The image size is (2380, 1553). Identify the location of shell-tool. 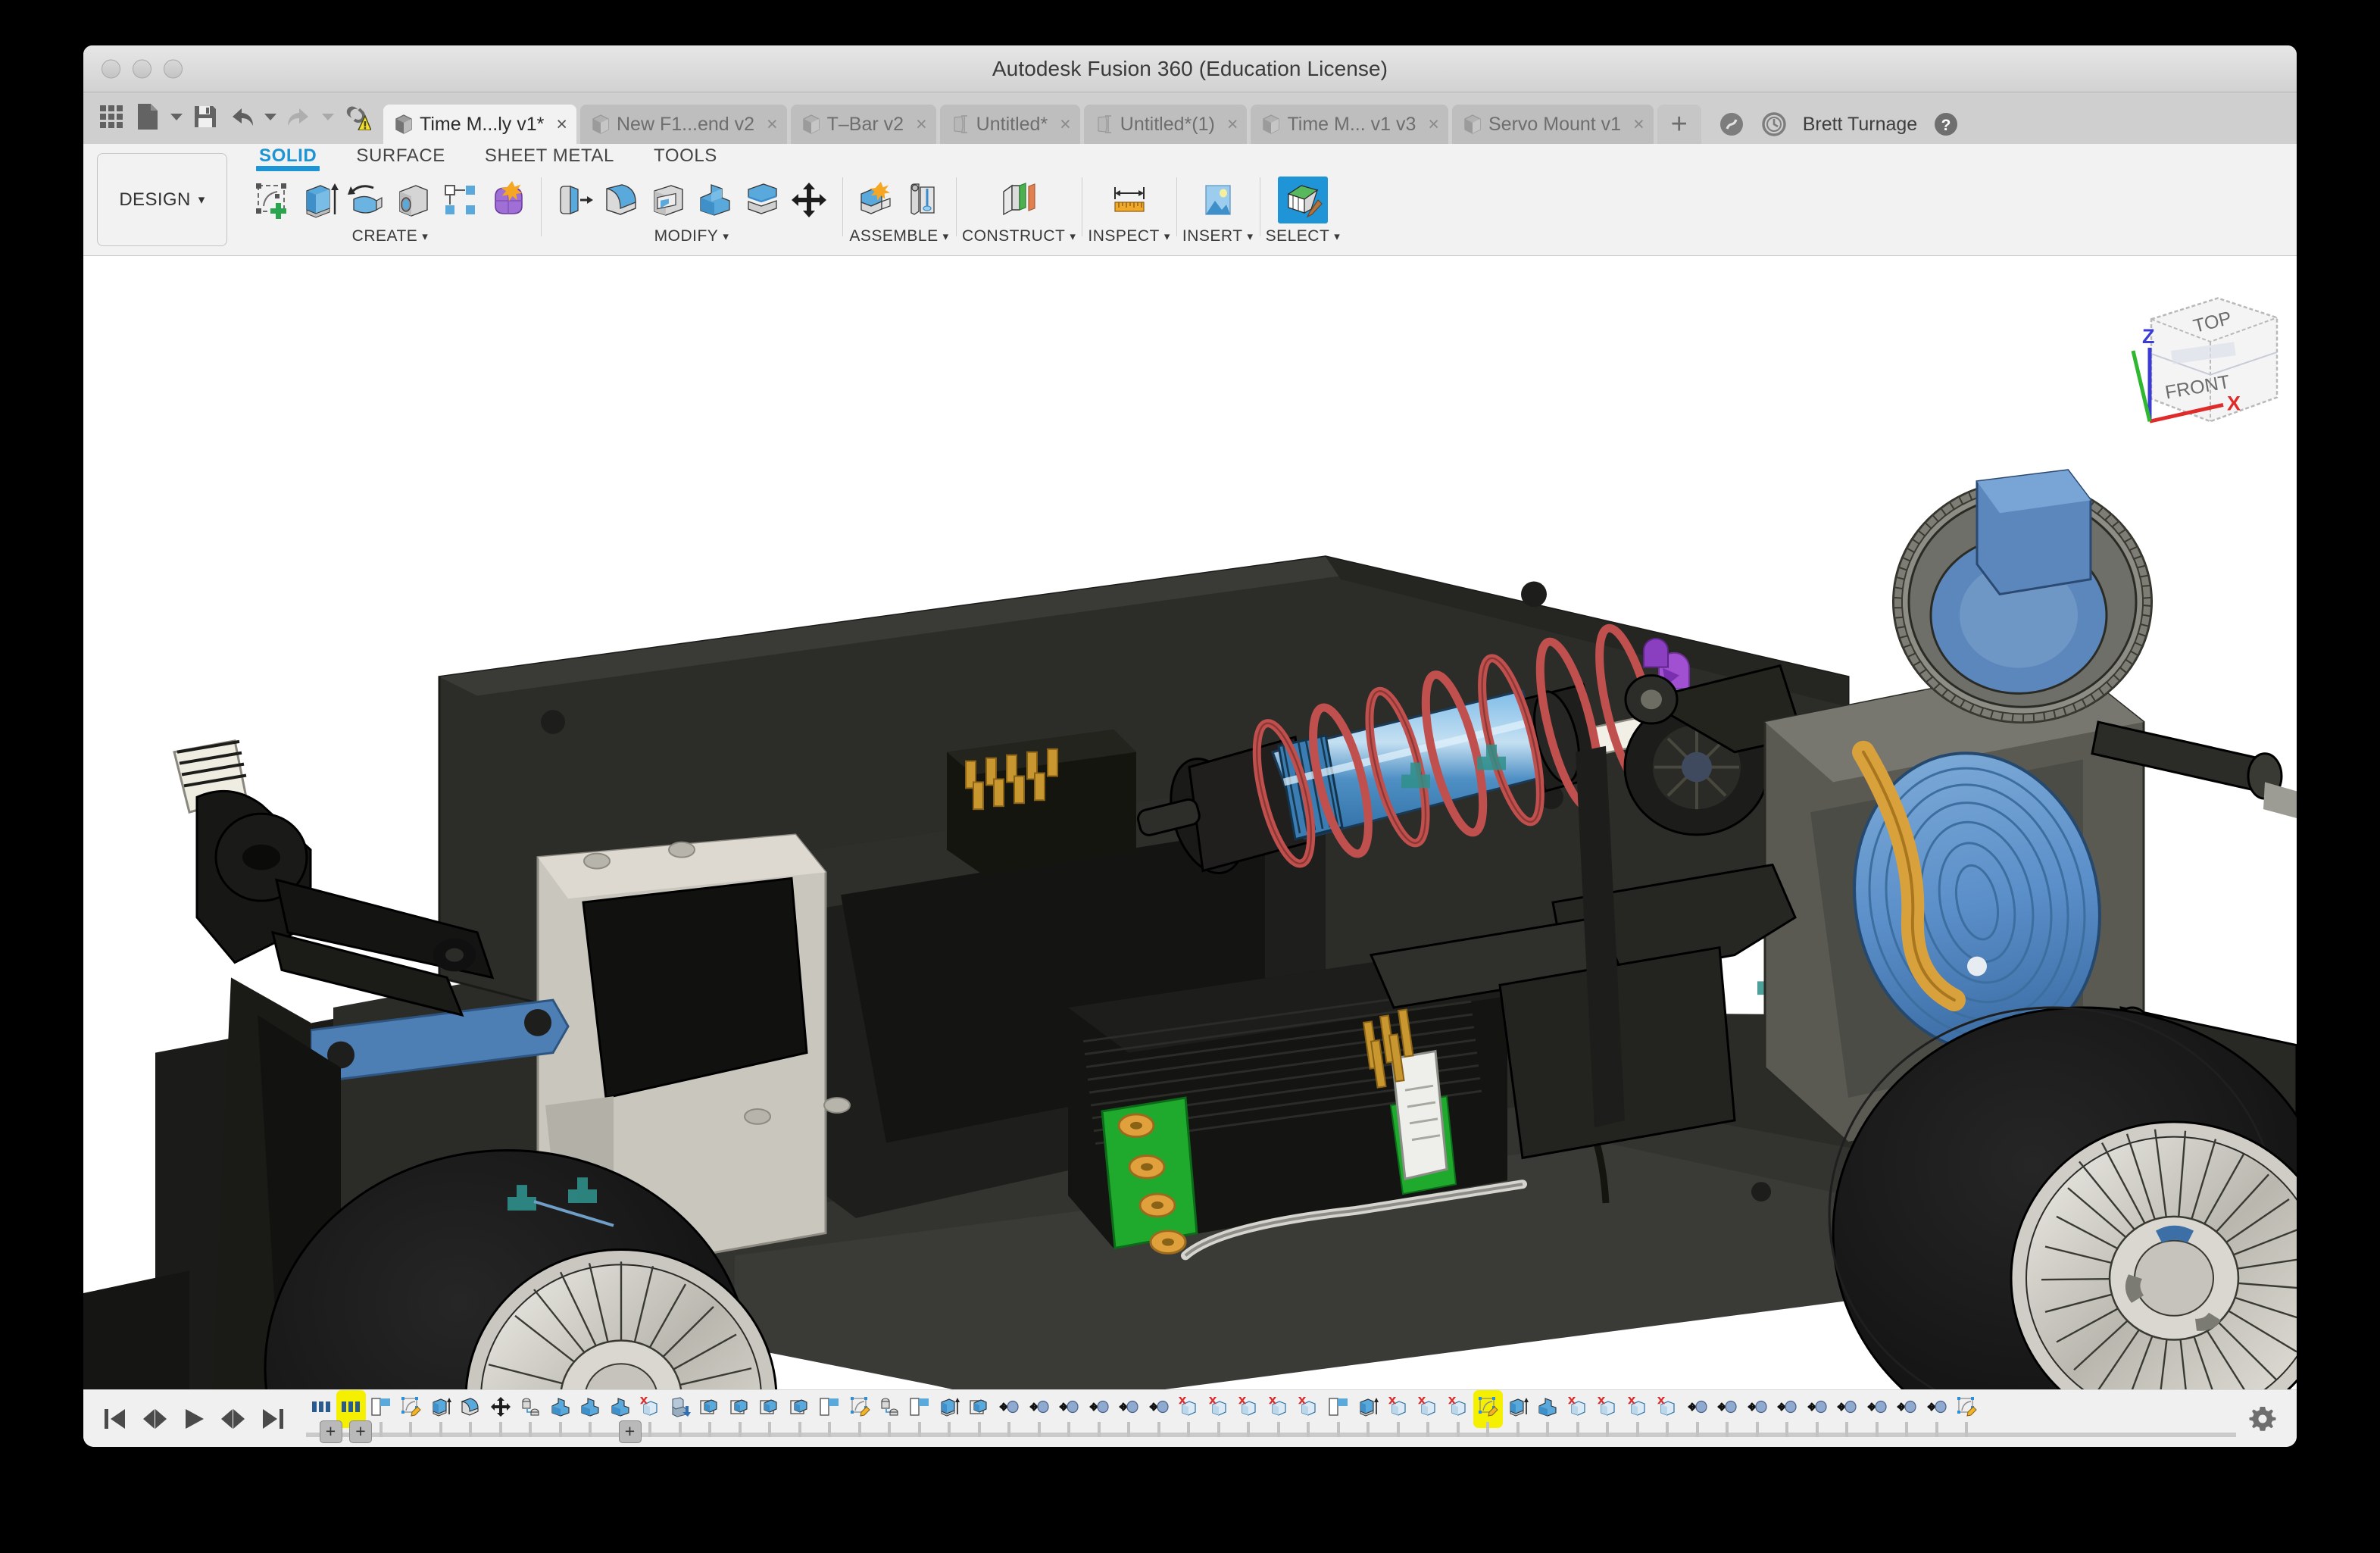
(668, 200).